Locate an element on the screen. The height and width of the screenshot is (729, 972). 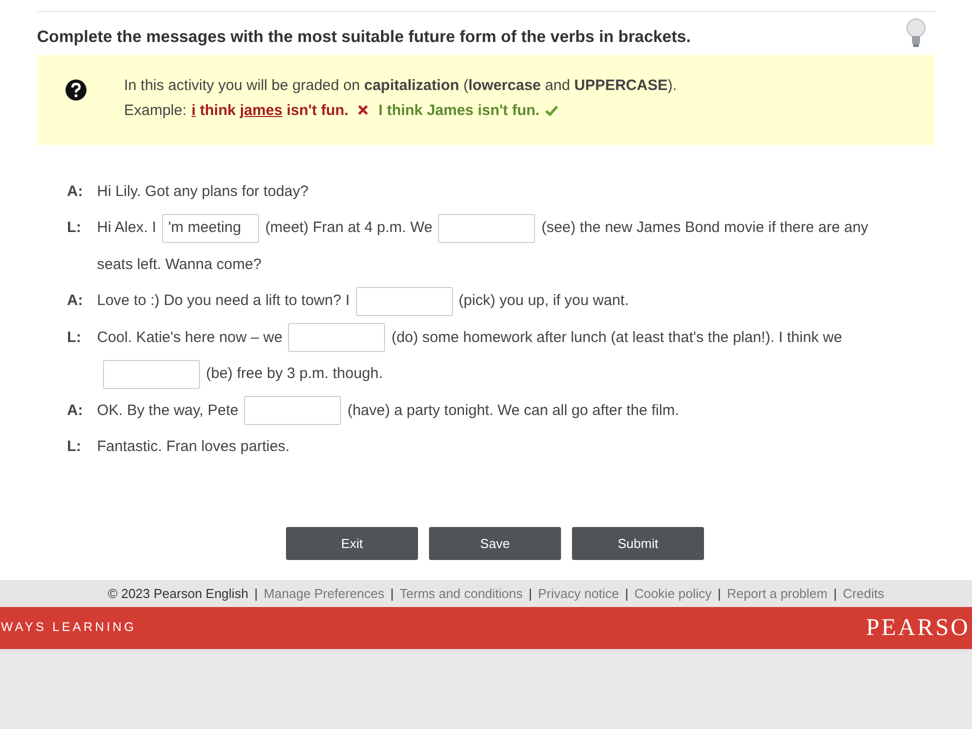
dialogue-text: Hi Alex. I is located at coordinates (126, 228).